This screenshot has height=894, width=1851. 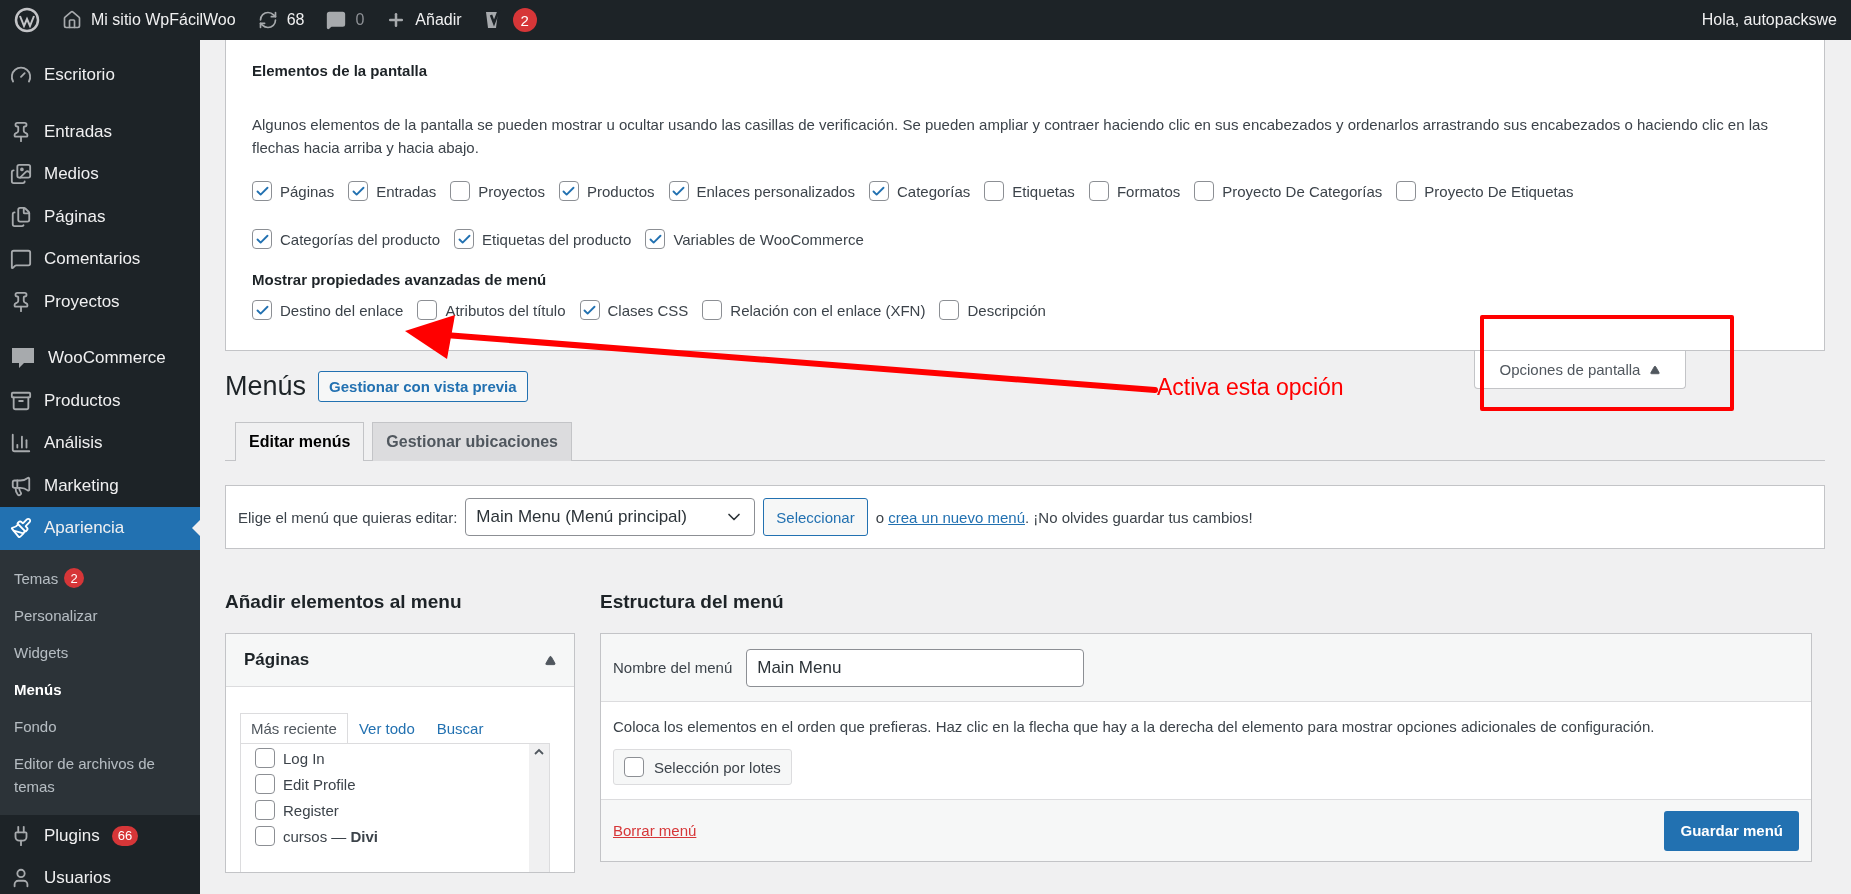 What do you see at coordinates (438, 20) in the screenshot?
I see `add-new-link: Añadir` at bounding box center [438, 20].